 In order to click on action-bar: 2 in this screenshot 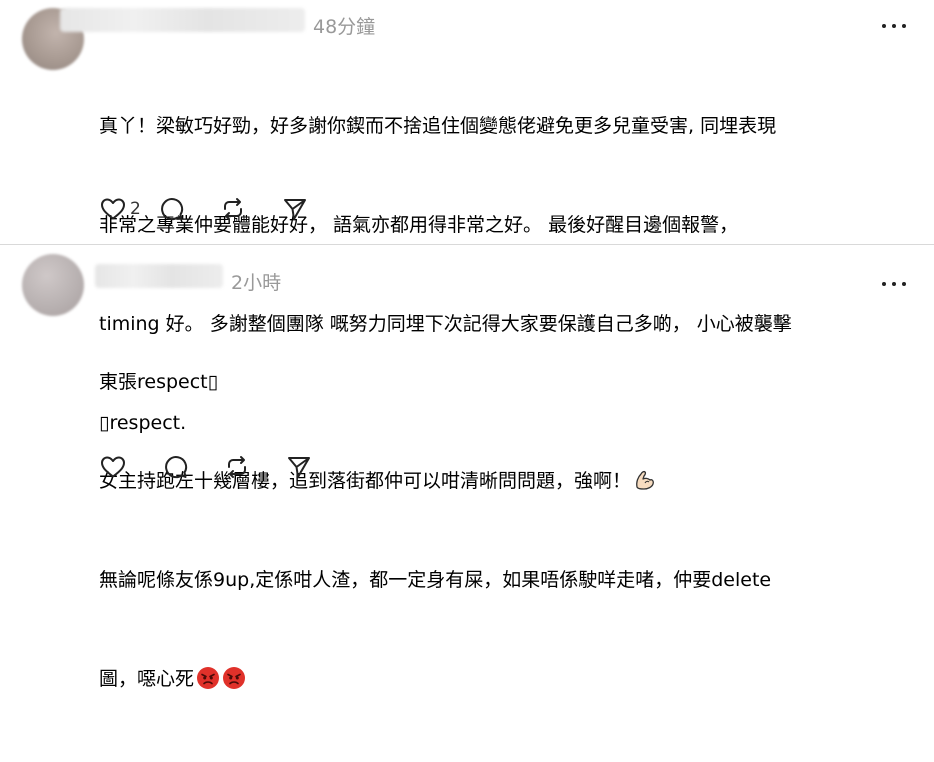, I will do `click(211, 209)`.